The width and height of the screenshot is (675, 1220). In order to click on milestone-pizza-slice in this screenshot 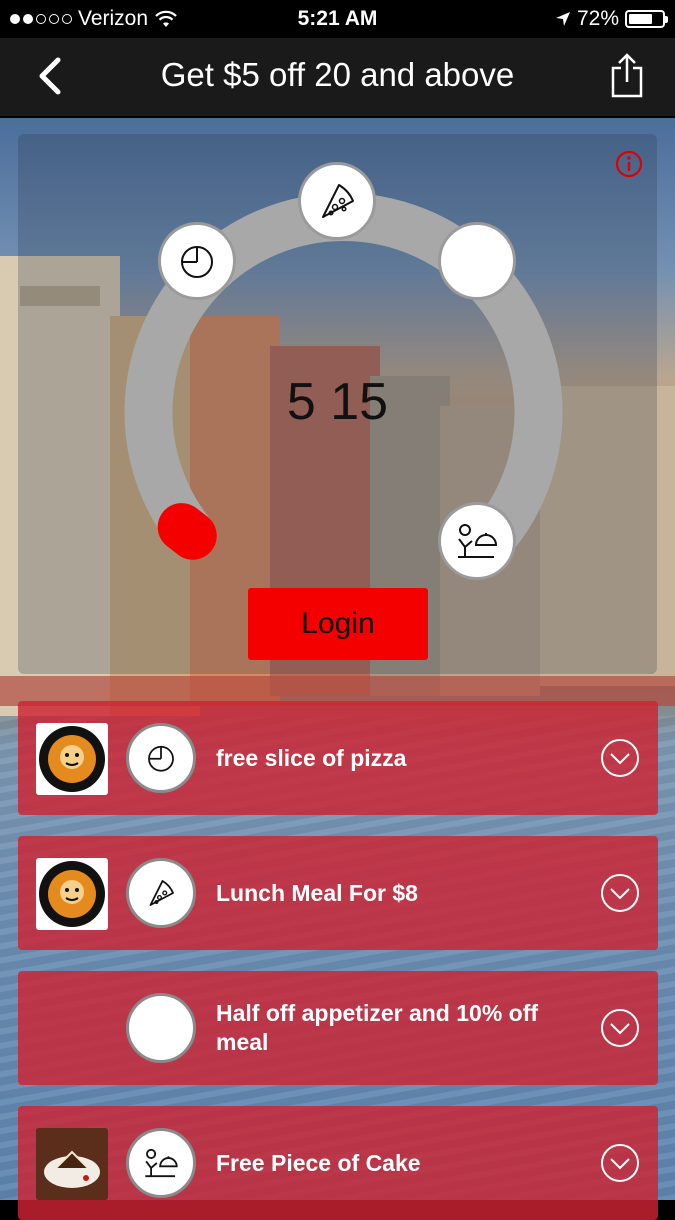, I will do `click(337, 201)`.